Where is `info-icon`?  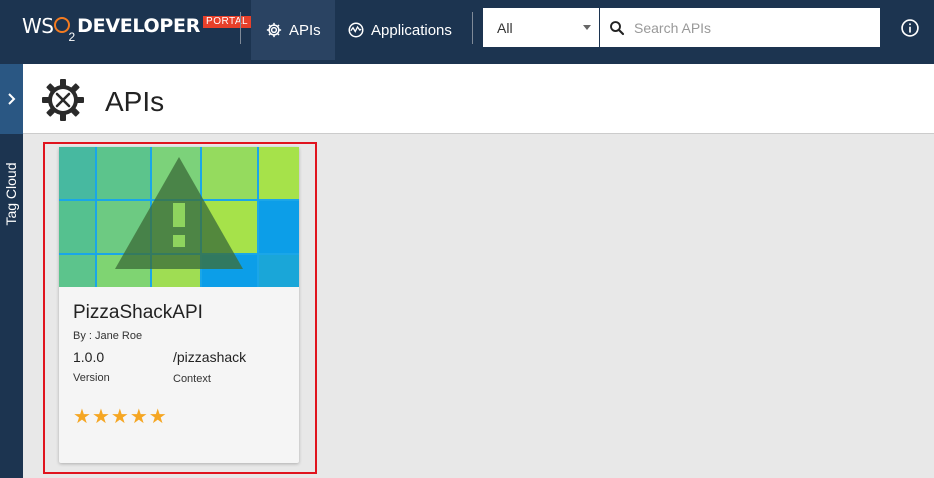
info-icon is located at coordinates (910, 28).